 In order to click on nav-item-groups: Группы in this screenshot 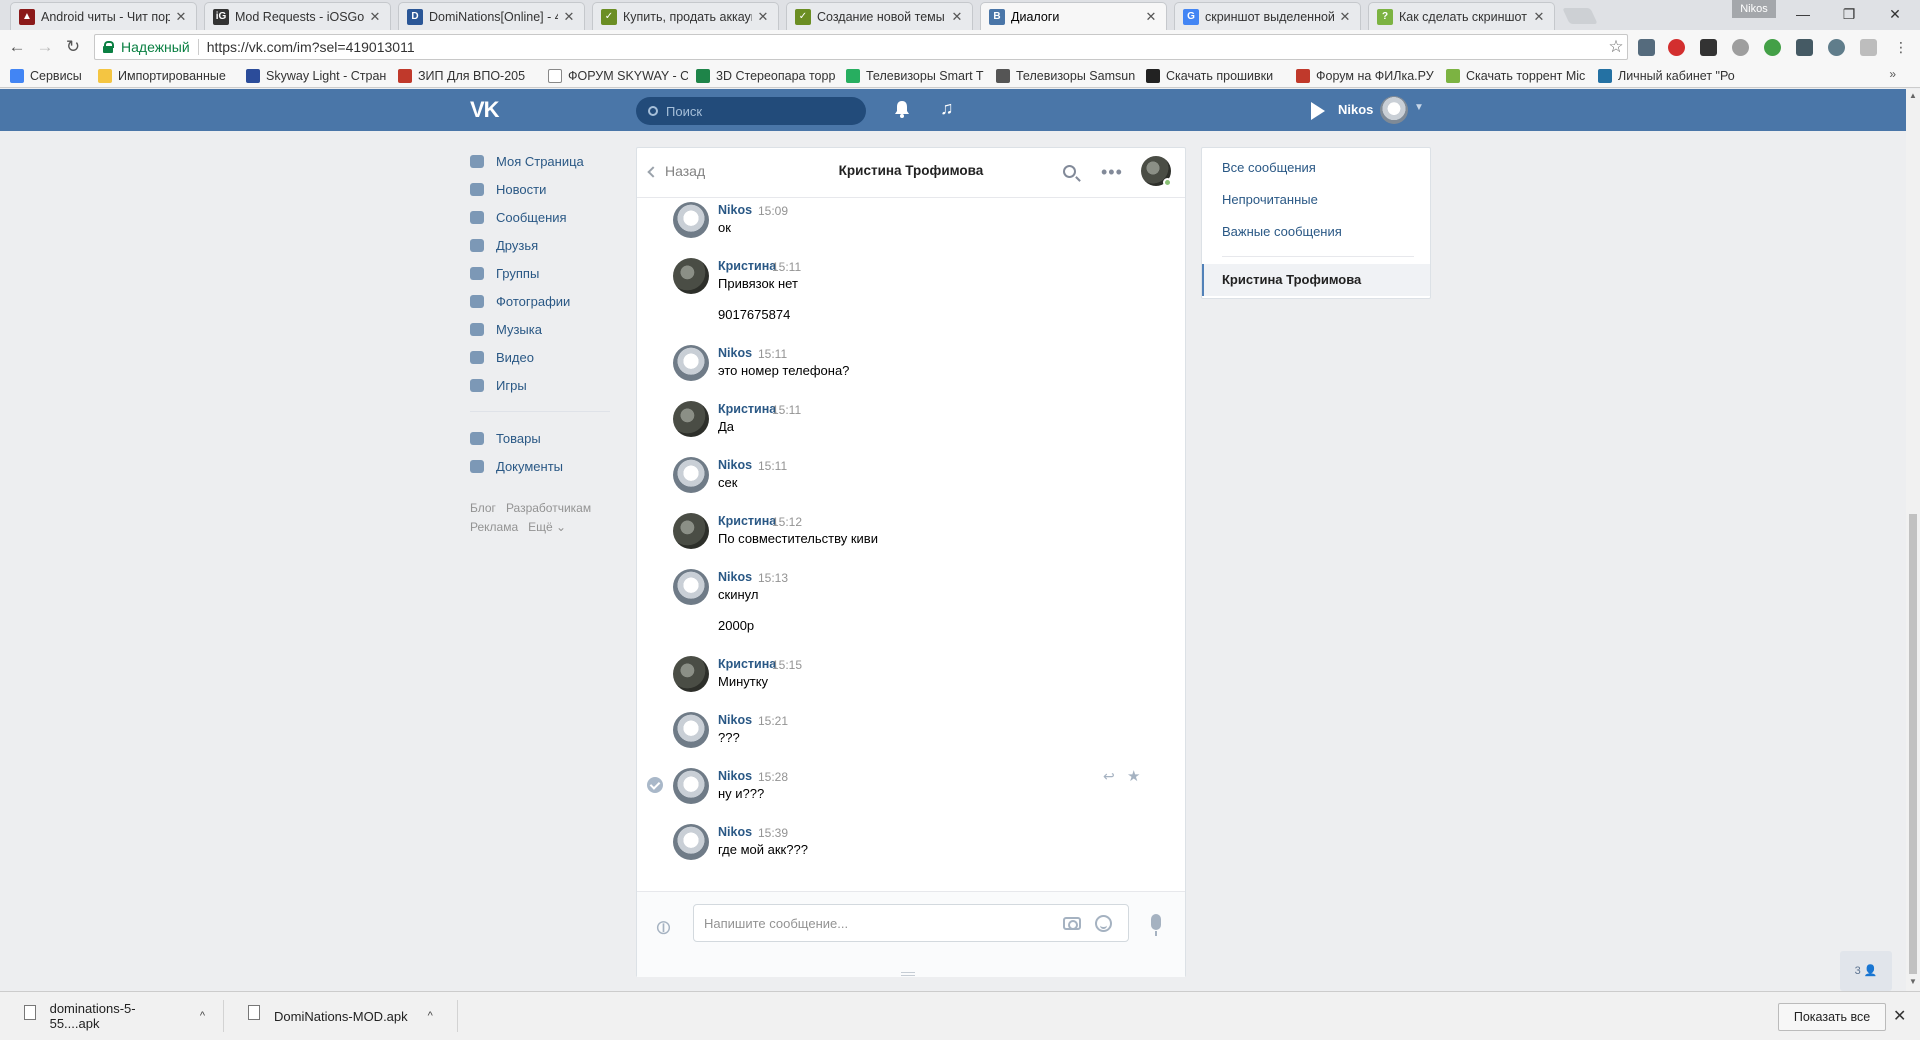, I will do `click(545, 273)`.